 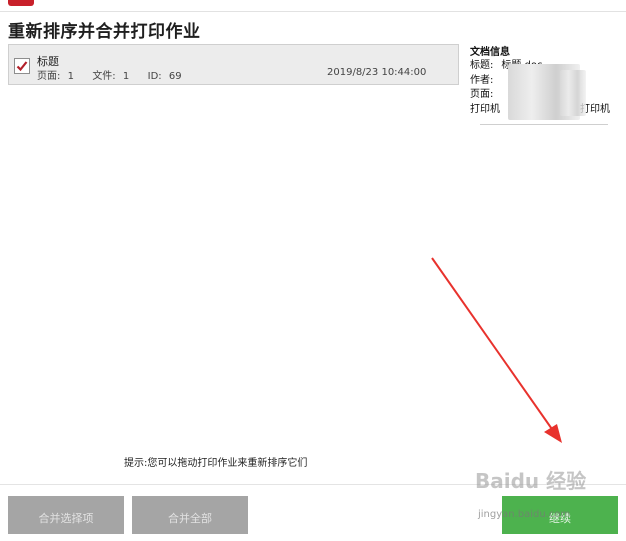 What do you see at coordinates (70, 76) in the screenshot?
I see `job-pages-value: 1` at bounding box center [70, 76].